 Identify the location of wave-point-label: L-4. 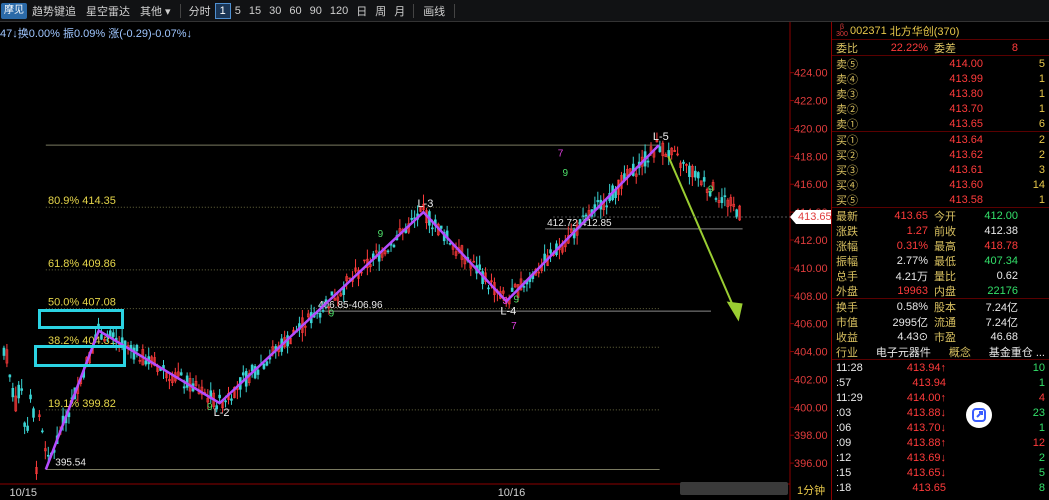
(508, 311).